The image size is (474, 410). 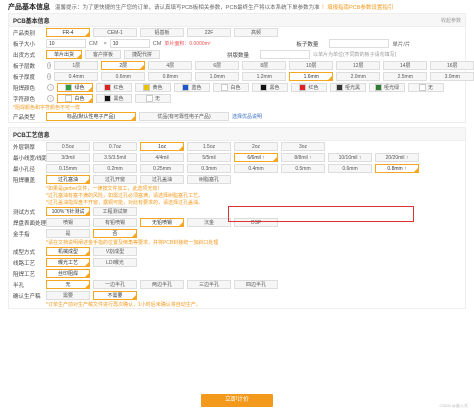 I want to click on layers-option: 14层, so click(x=405, y=65).